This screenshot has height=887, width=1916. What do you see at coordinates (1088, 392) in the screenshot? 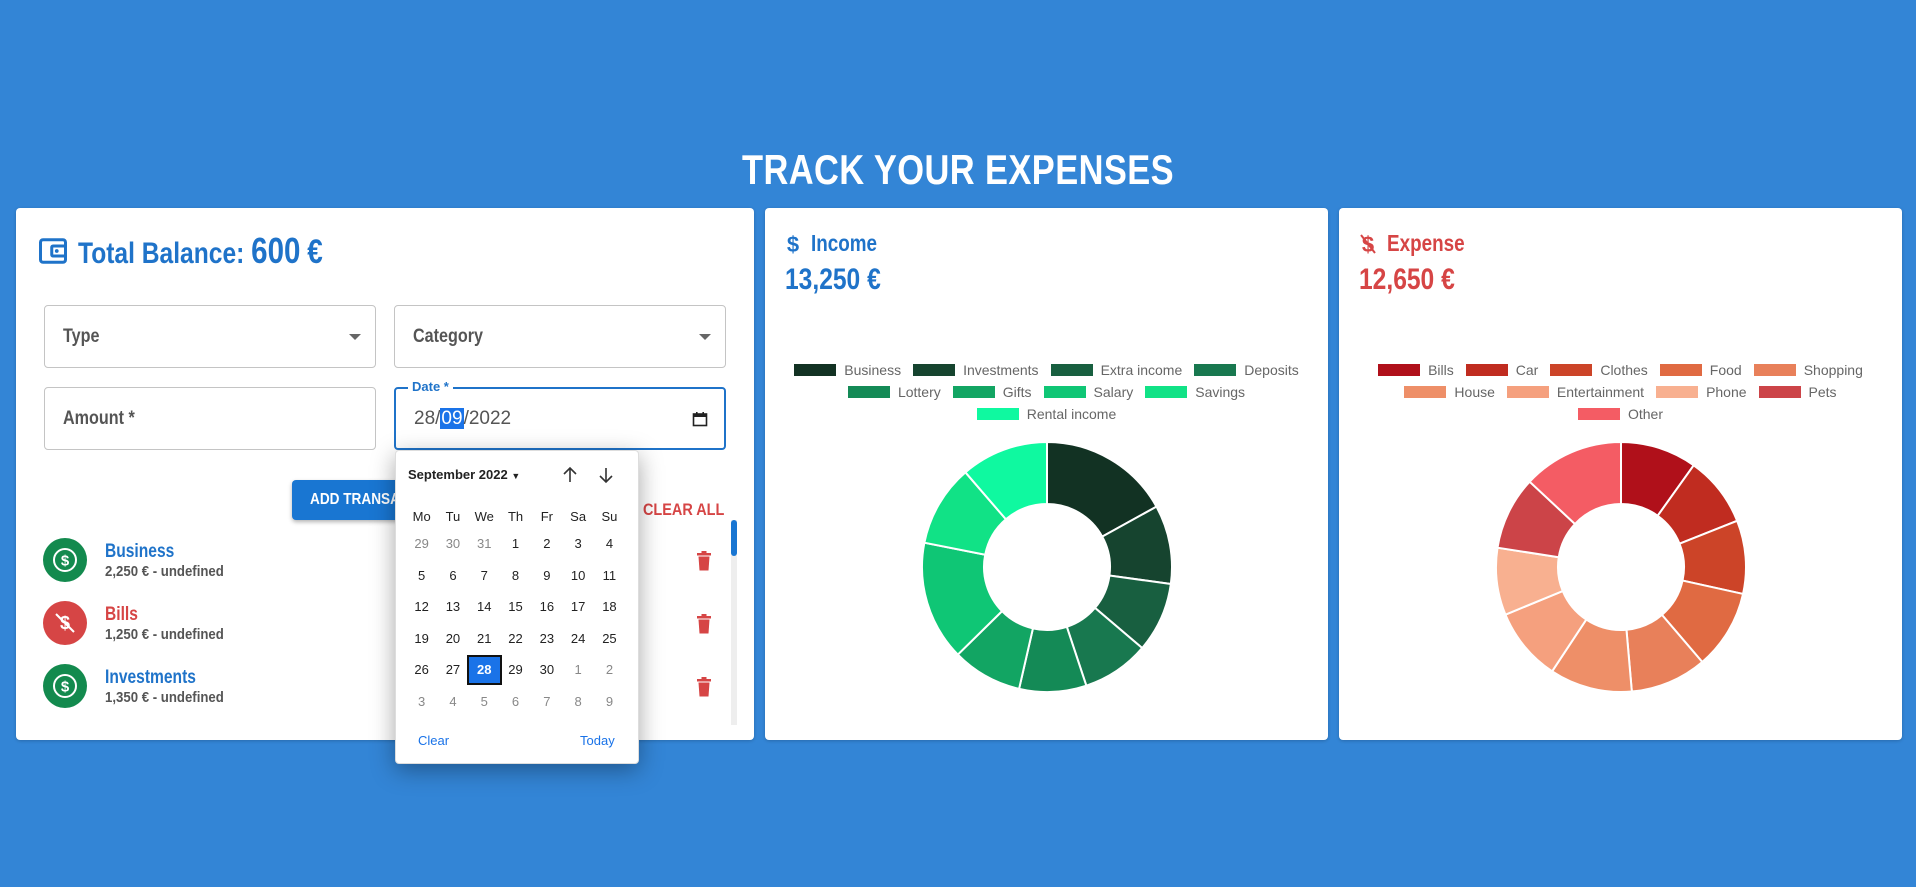
I see `legend-item: Salary` at bounding box center [1088, 392].